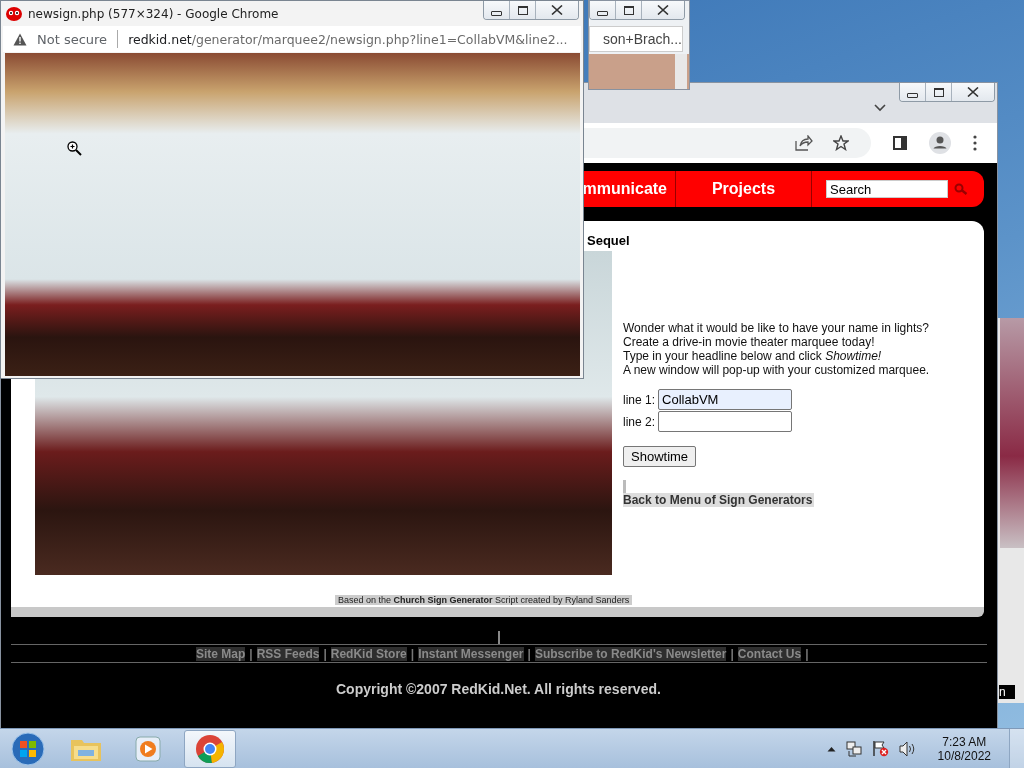 This screenshot has height=768, width=1024. I want to click on divider-mark, so click(624, 486).